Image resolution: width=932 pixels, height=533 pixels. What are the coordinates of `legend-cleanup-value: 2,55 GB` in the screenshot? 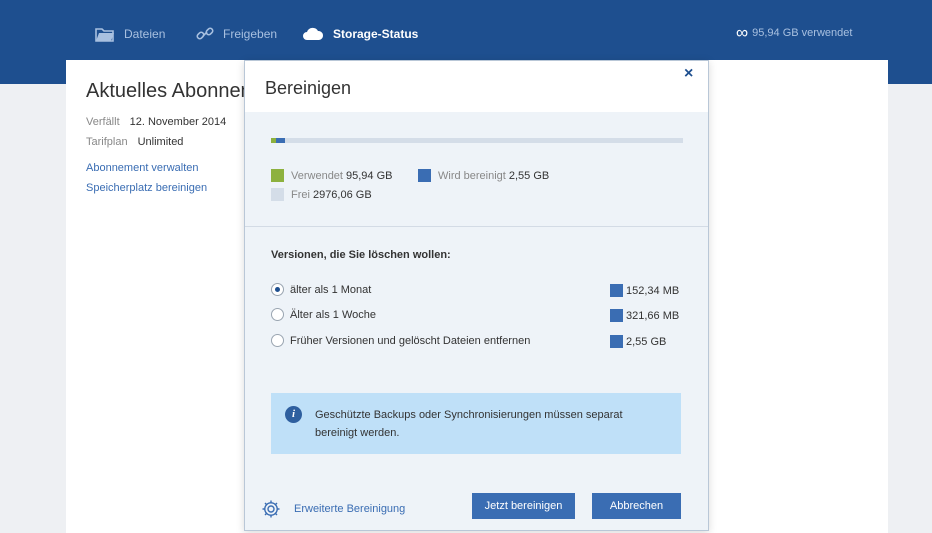 It's located at (529, 175).